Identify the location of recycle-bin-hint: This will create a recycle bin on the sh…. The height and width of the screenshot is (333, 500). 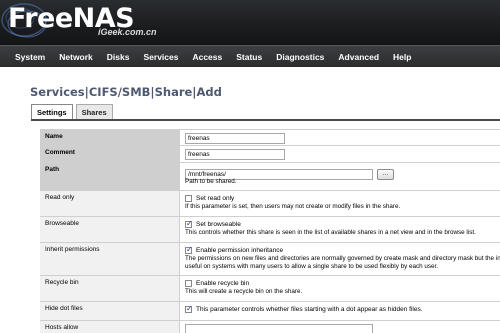
(244, 291).